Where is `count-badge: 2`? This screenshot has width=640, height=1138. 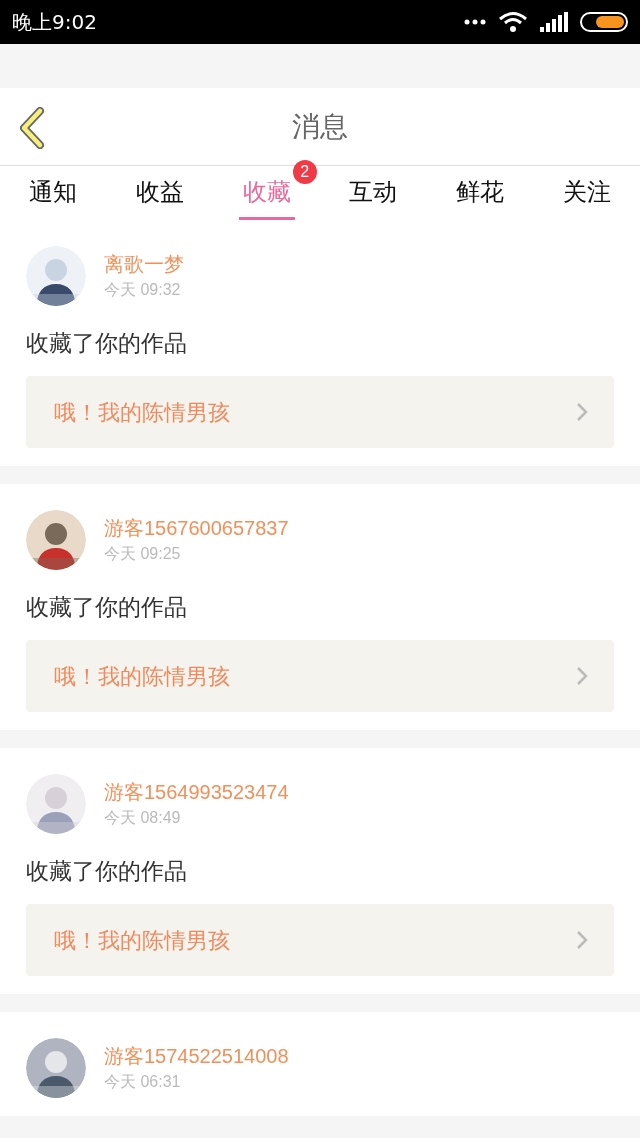 count-badge: 2 is located at coordinates (304, 172).